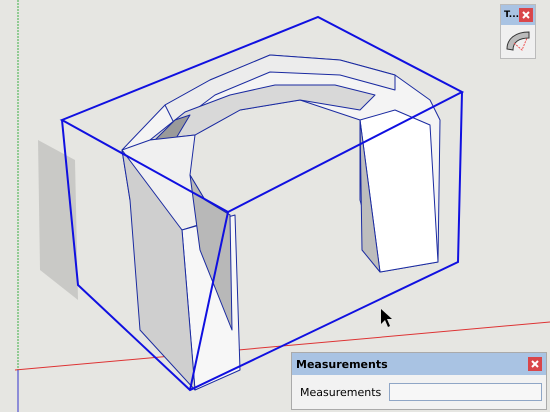 The image size is (550, 412). Describe the element at coordinates (518, 41) in the screenshot. I see `follow-me-tool-icon` at that location.